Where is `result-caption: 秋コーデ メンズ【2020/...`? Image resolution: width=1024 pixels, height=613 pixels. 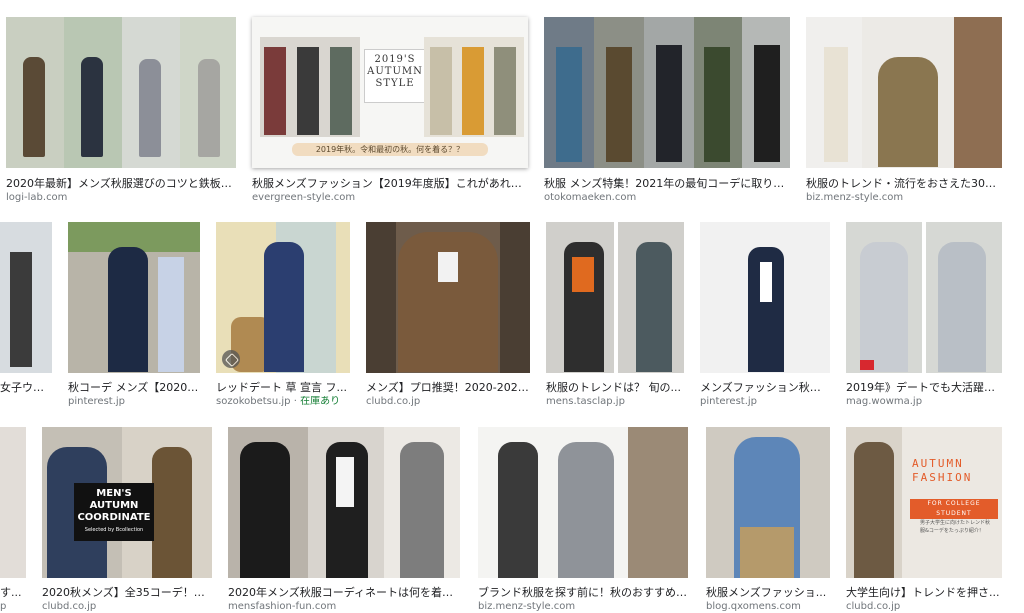
result-caption: 秋コーデ メンズ【2020/... is located at coordinates (134, 387).